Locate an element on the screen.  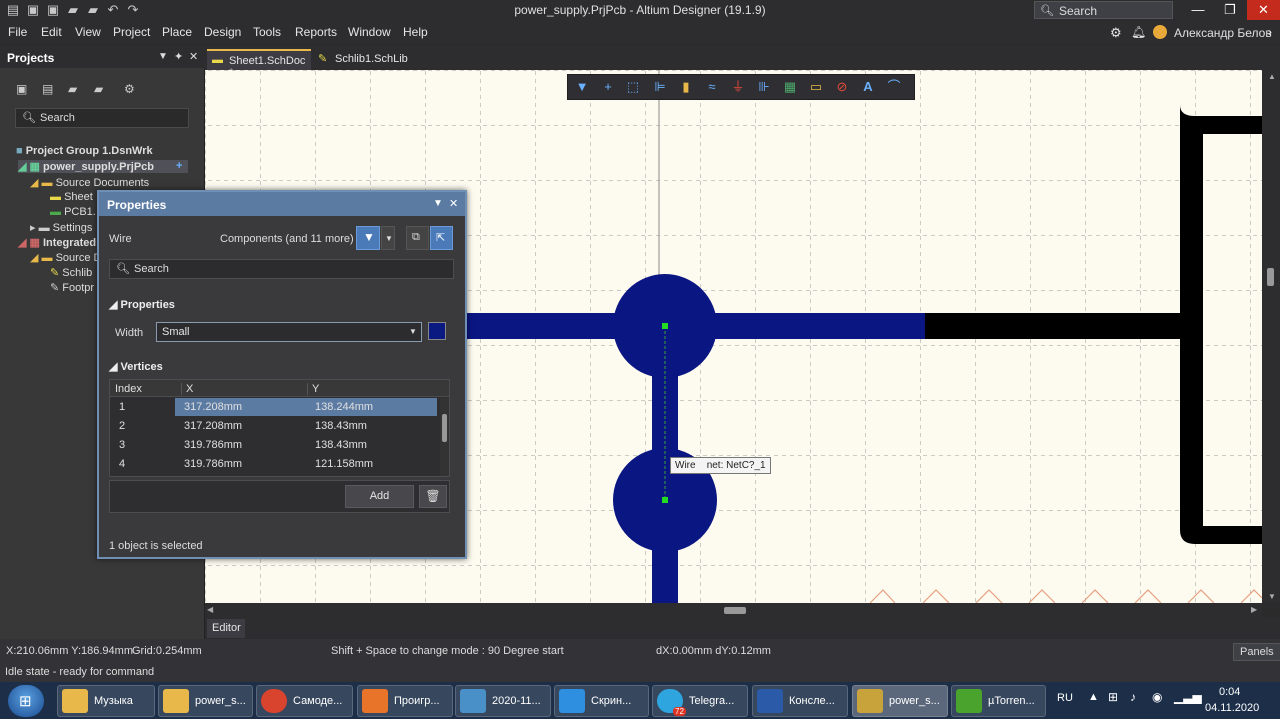
clock-time: 0:04 is located at coordinates (1229, 692).